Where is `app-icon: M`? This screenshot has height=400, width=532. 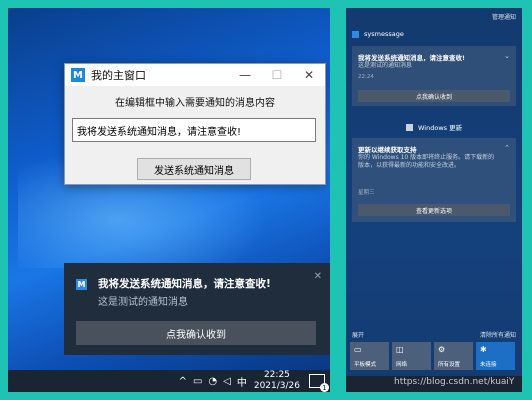 app-icon: M is located at coordinates (78, 75).